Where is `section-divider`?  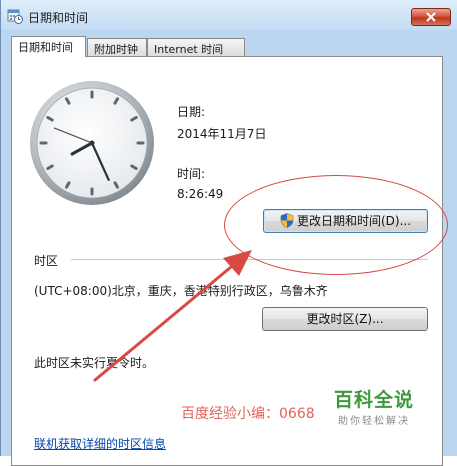
section-divider is located at coordinates (249, 259).